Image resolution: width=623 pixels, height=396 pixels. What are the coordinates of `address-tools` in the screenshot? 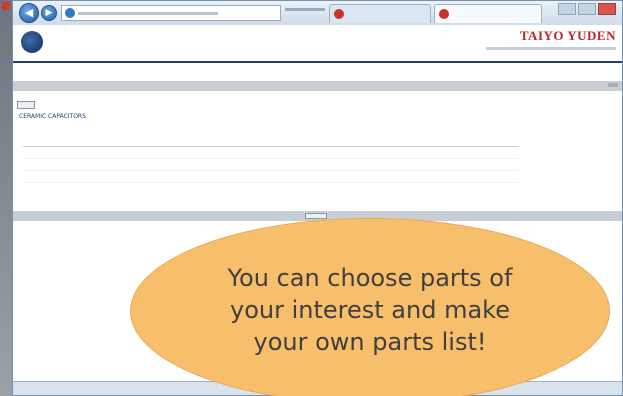 It's located at (305, 9).